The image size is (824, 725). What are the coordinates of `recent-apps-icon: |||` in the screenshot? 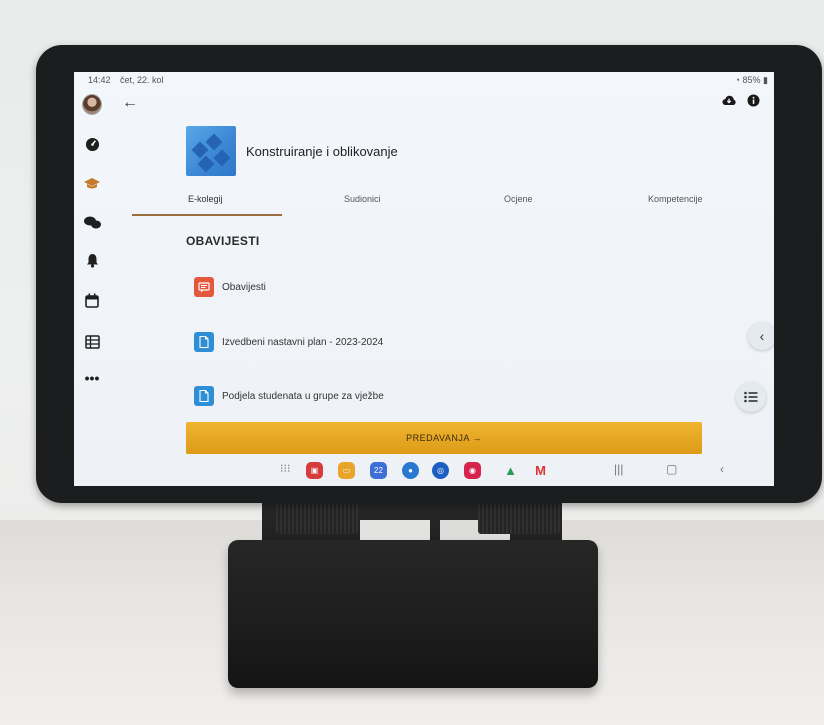 It's located at (618, 469).